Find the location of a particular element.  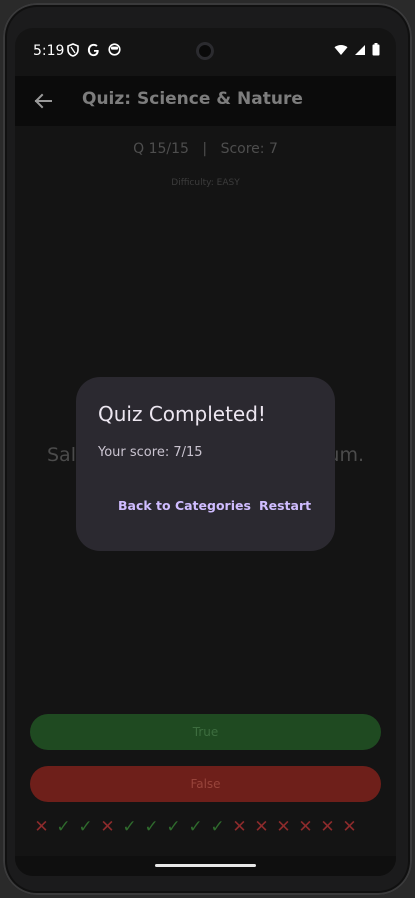

false-button-label: False is located at coordinates (205, 784).